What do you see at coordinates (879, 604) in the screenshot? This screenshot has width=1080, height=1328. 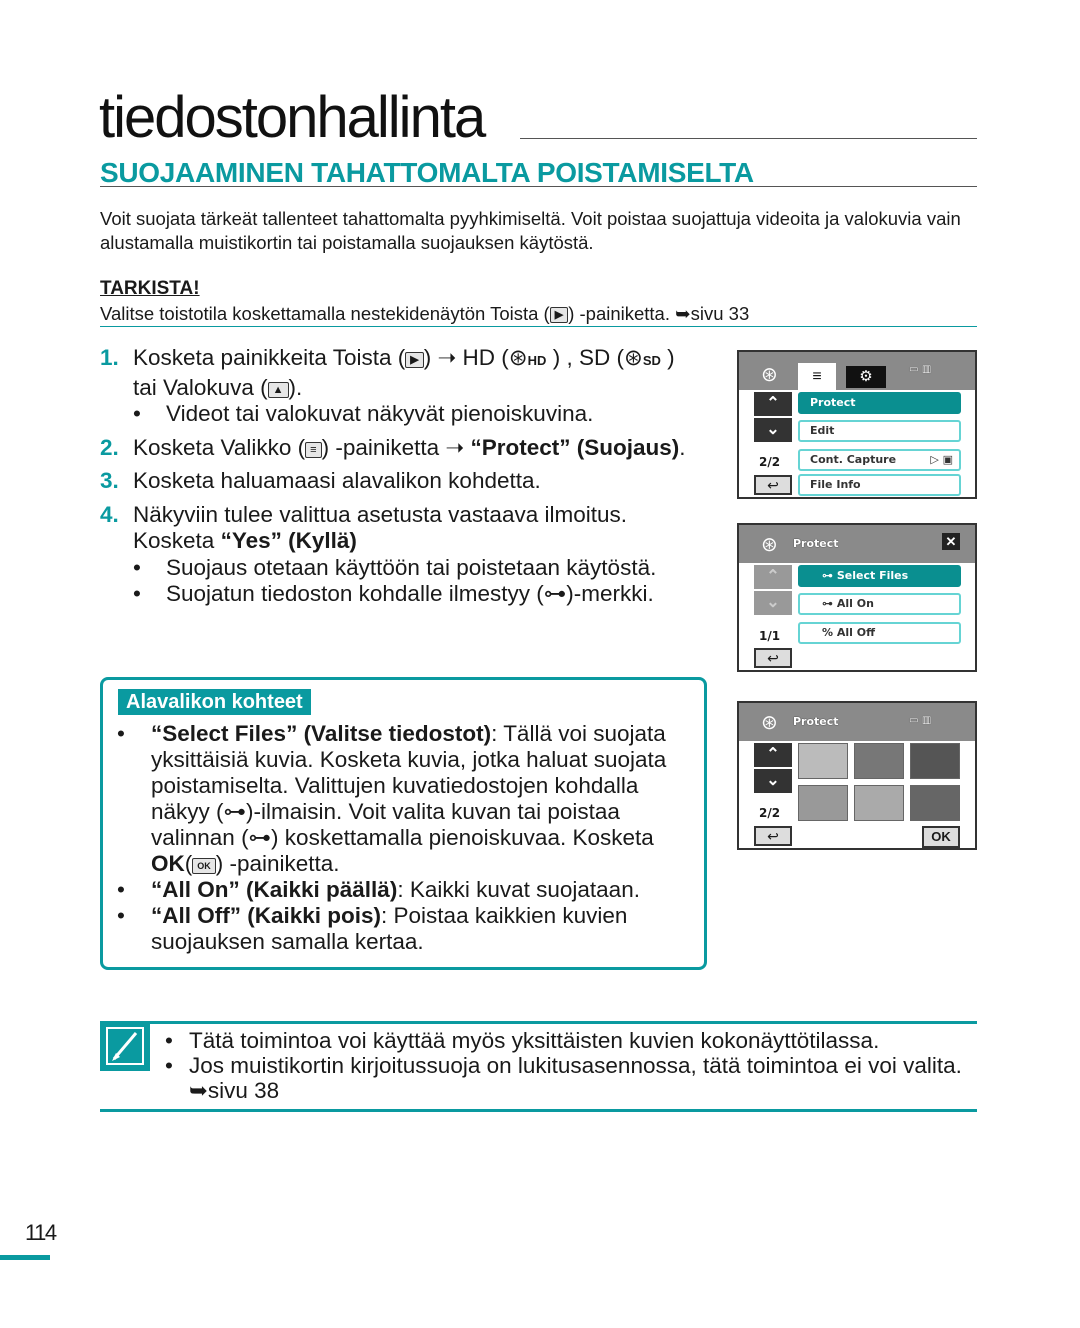 I see `menu-item-all-on: ⊶ All On` at bounding box center [879, 604].